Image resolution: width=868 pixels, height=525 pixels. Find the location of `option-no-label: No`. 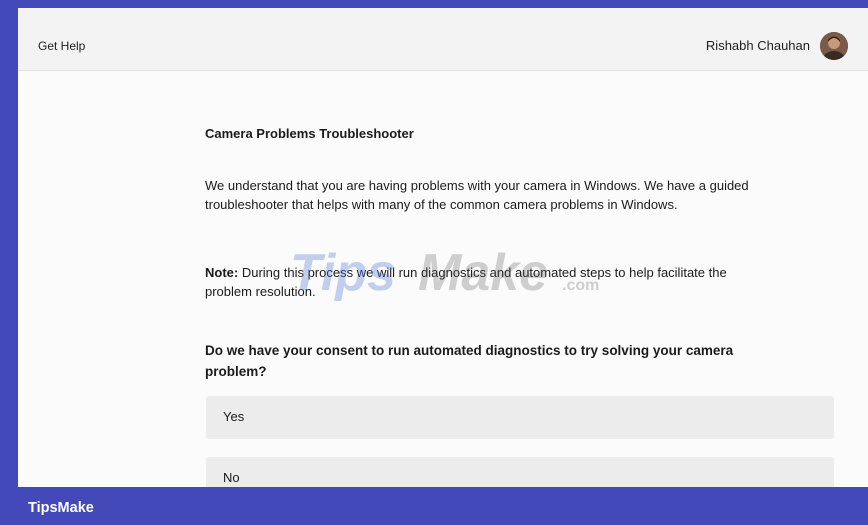

option-no-label: No is located at coordinates (231, 477).